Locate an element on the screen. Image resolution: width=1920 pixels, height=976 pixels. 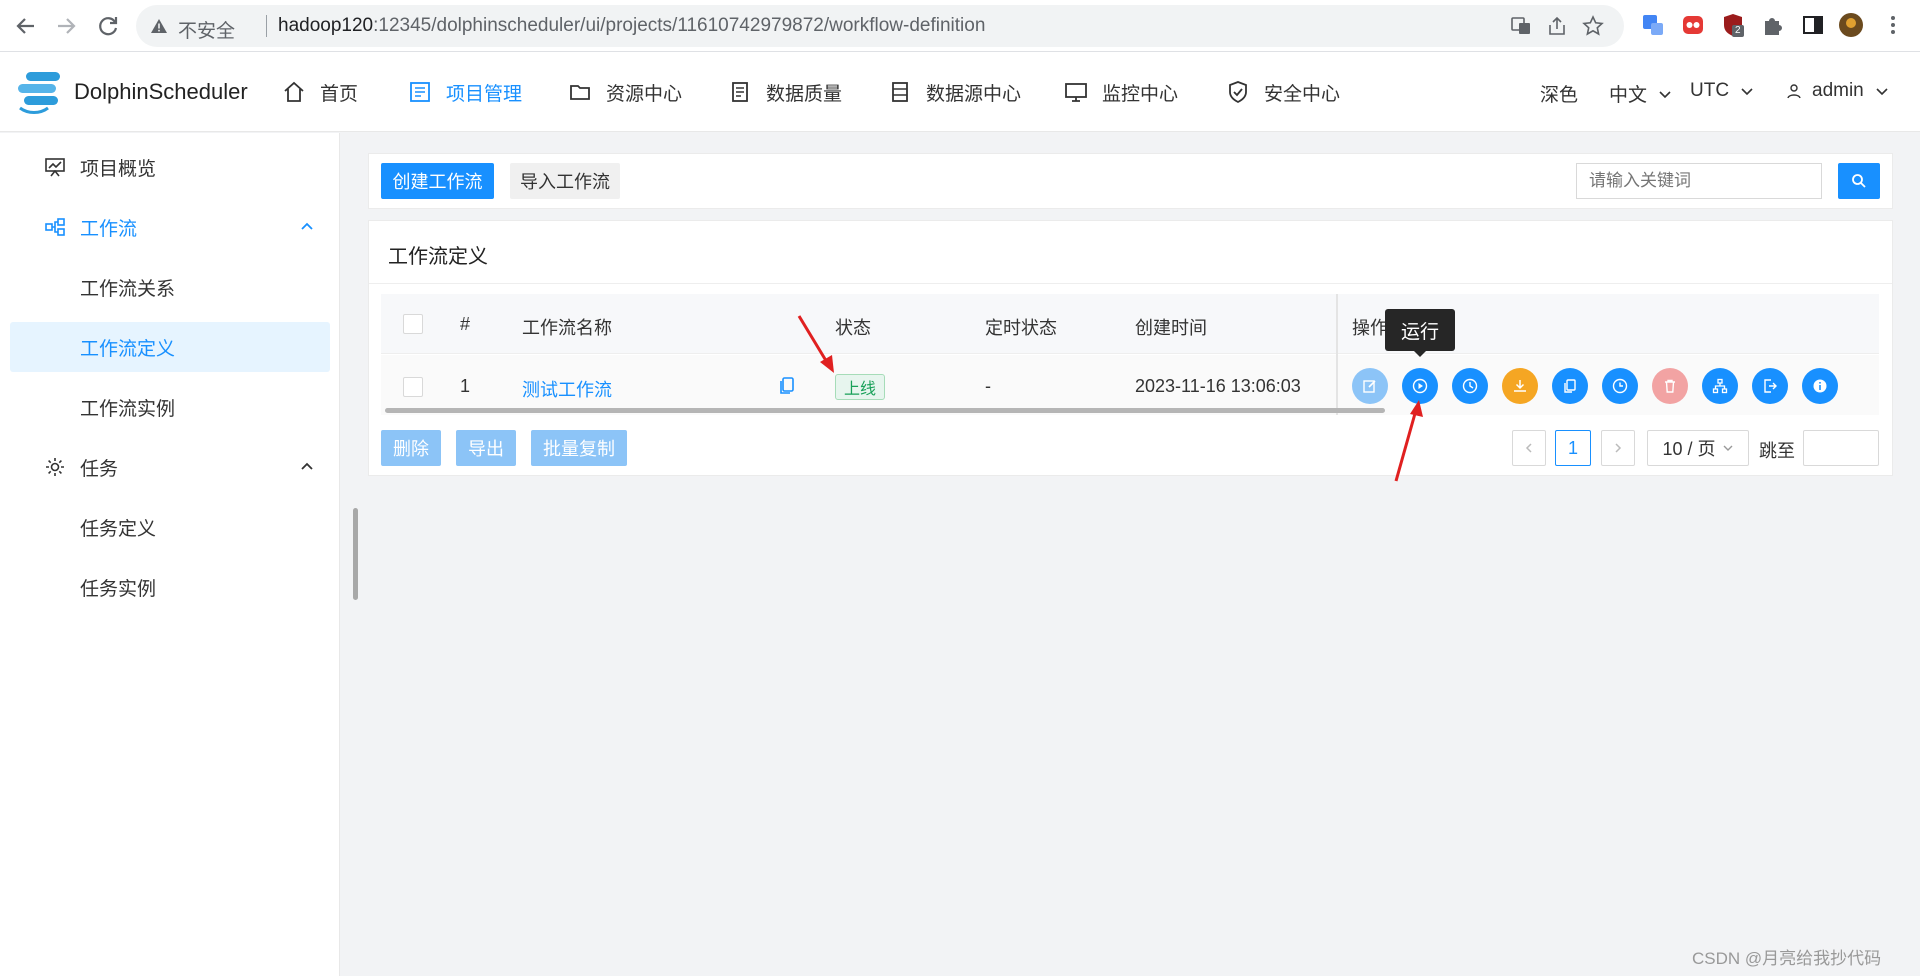
page-number: 1 is located at coordinates (1573, 448).